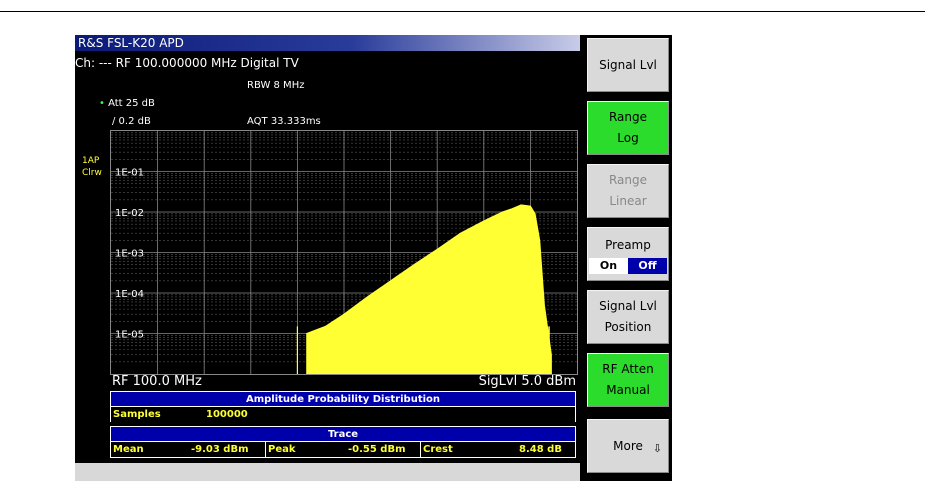  Describe the element at coordinates (647, 265) in the screenshot. I see `preamp-off-option: Off` at that location.